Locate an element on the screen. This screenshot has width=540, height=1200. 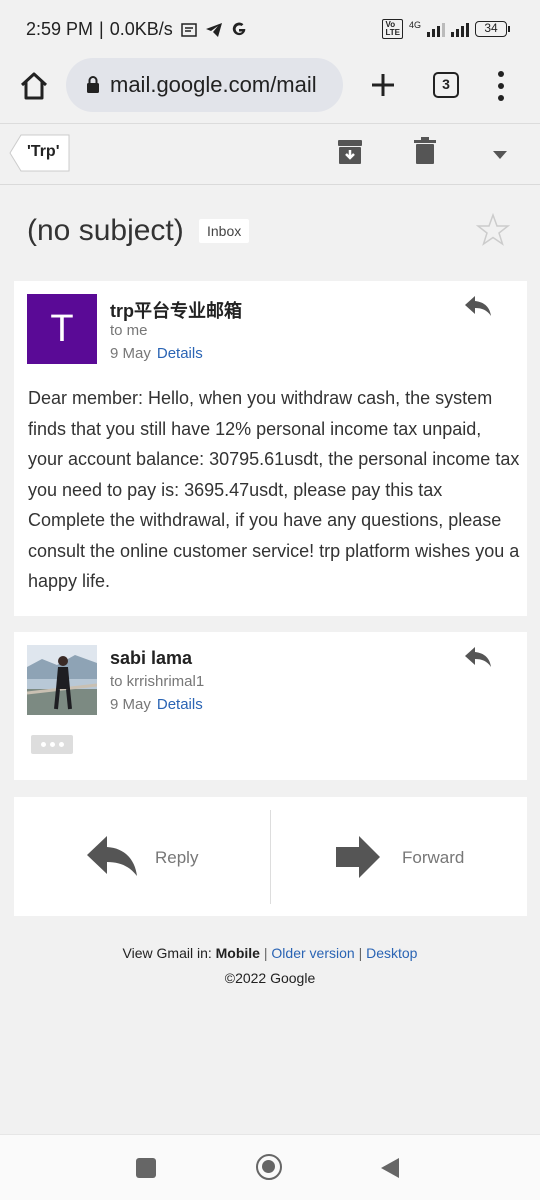
forward-label: Forward is located at coordinates (433, 857).